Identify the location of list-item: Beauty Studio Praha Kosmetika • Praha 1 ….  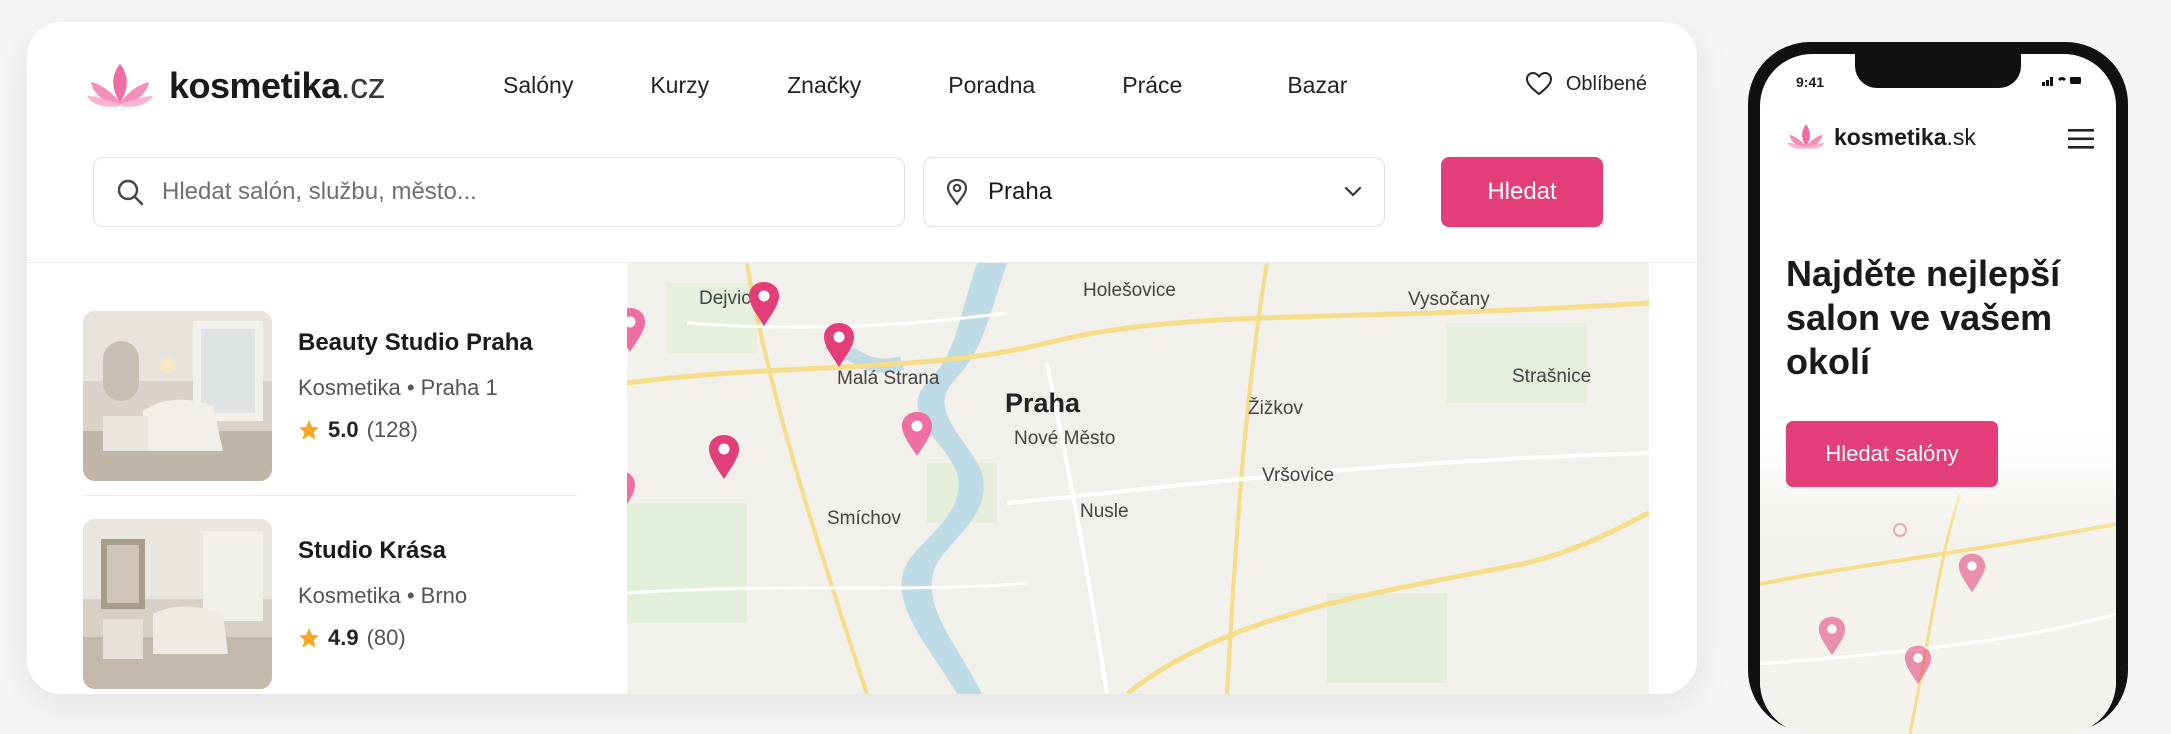
(308, 396).